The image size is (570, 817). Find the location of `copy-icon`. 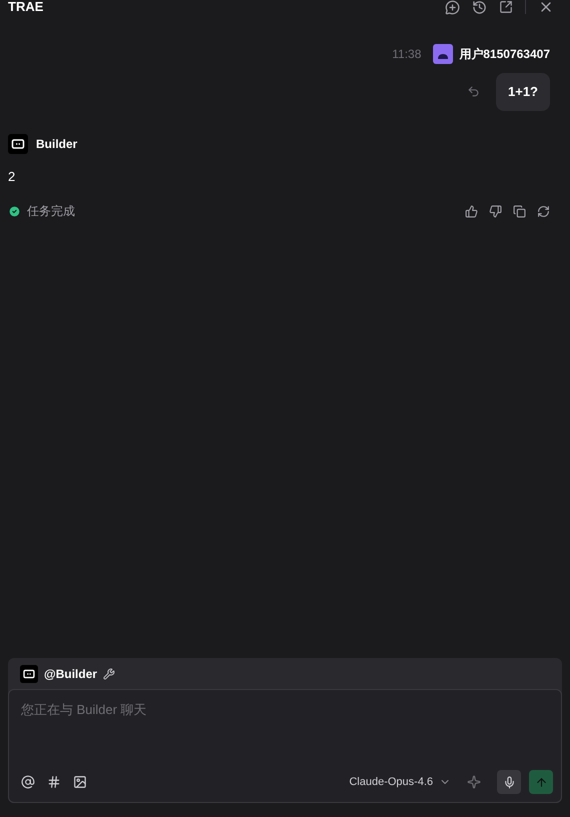

copy-icon is located at coordinates (519, 211).